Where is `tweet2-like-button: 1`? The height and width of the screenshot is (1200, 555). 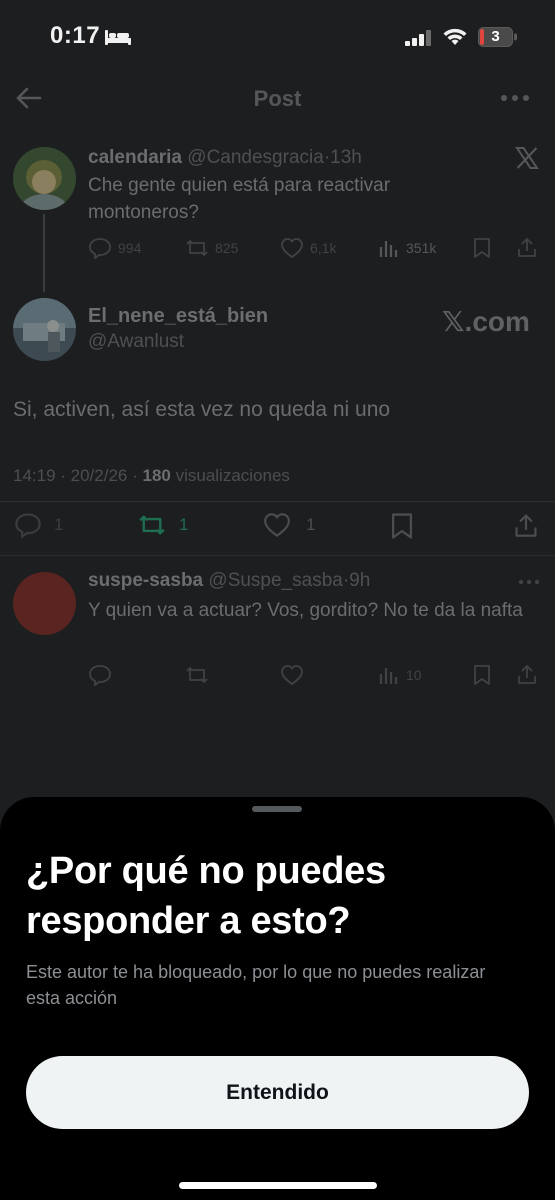
tweet2-like-button: 1 is located at coordinates (288, 525).